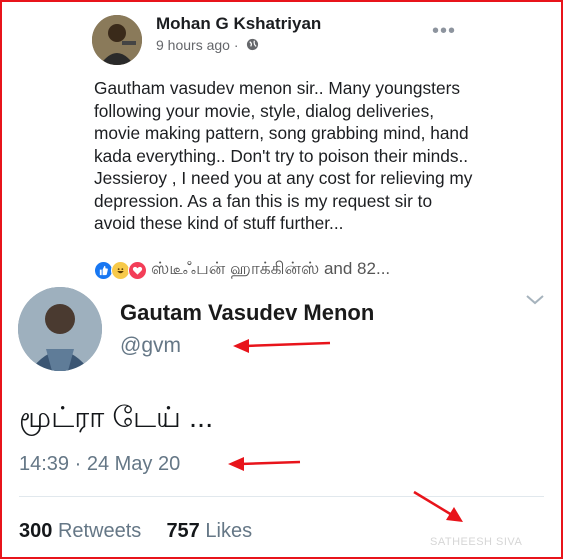 This screenshot has height=559, width=563. Describe the element at coordinates (345, 430) in the screenshot. I see `annotation-overlay` at that location.